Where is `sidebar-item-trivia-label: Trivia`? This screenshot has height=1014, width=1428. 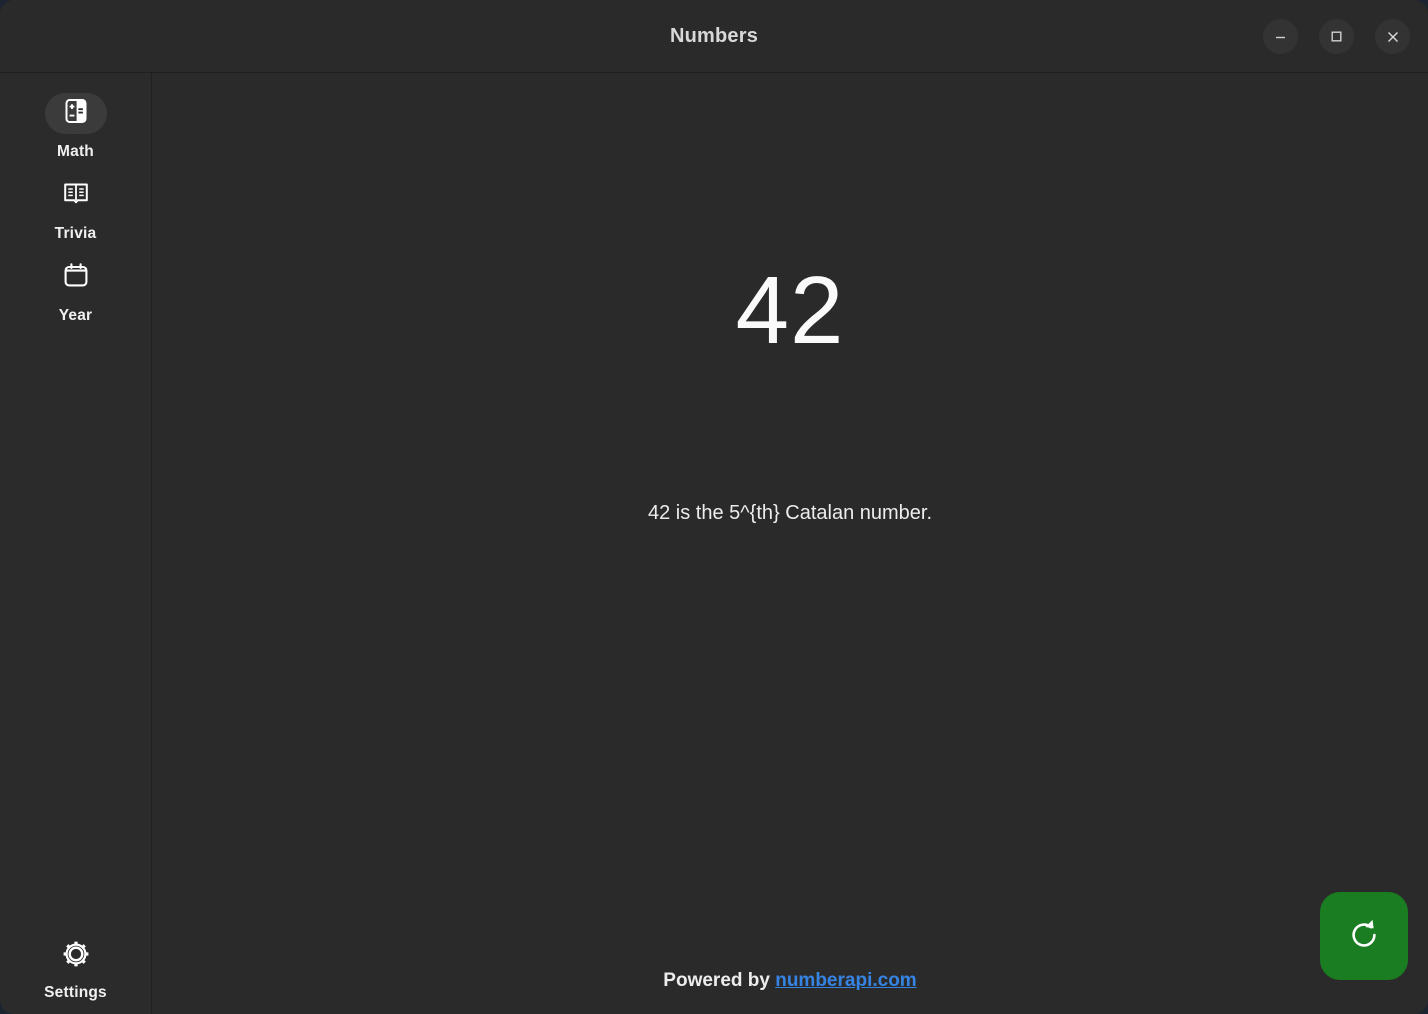
sidebar-item-trivia-label: Trivia is located at coordinates (75, 233).